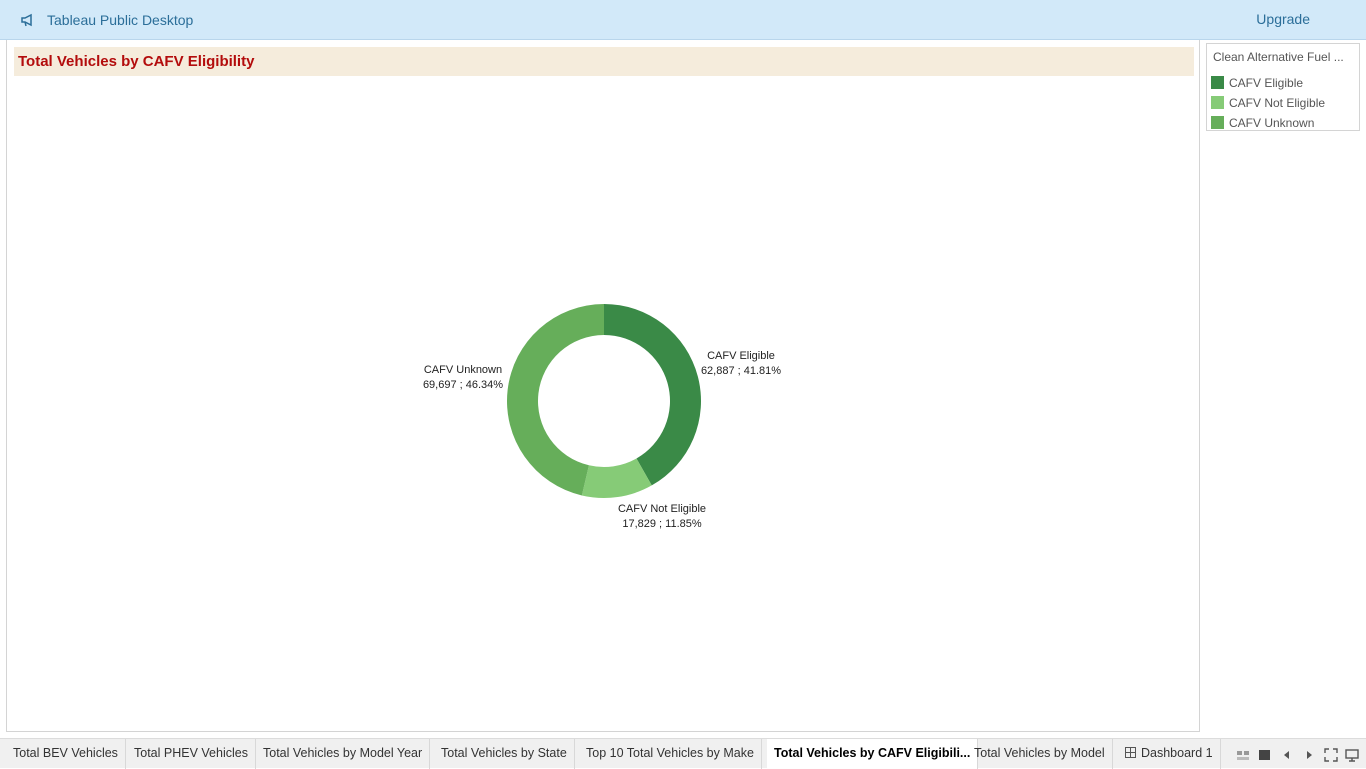  Describe the element at coordinates (670, 754) in the screenshot. I see `tab-top-10-total-vehicles-by-make: Top 10 Total Vehicles by Make` at that location.